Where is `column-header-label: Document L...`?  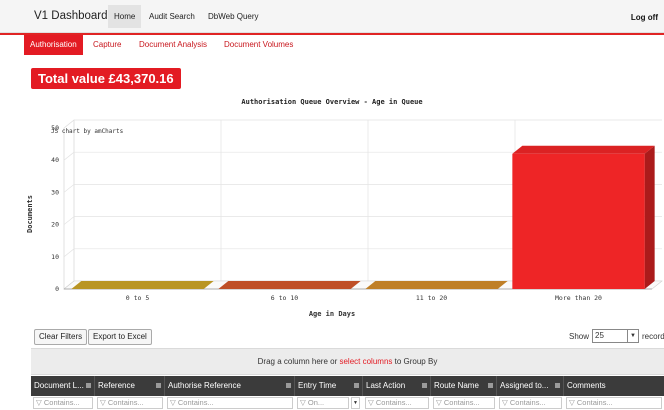
column-header-label: Document L... is located at coordinates (59, 385).